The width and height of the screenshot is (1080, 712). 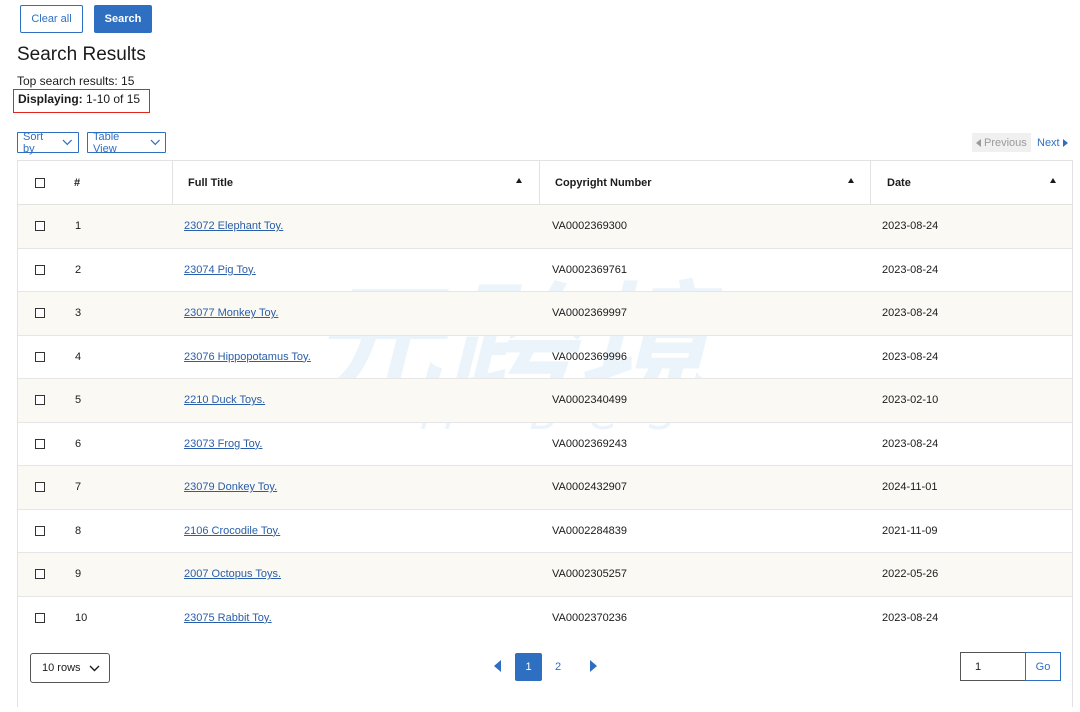 What do you see at coordinates (123, 19) in the screenshot?
I see `search-button: Search` at bounding box center [123, 19].